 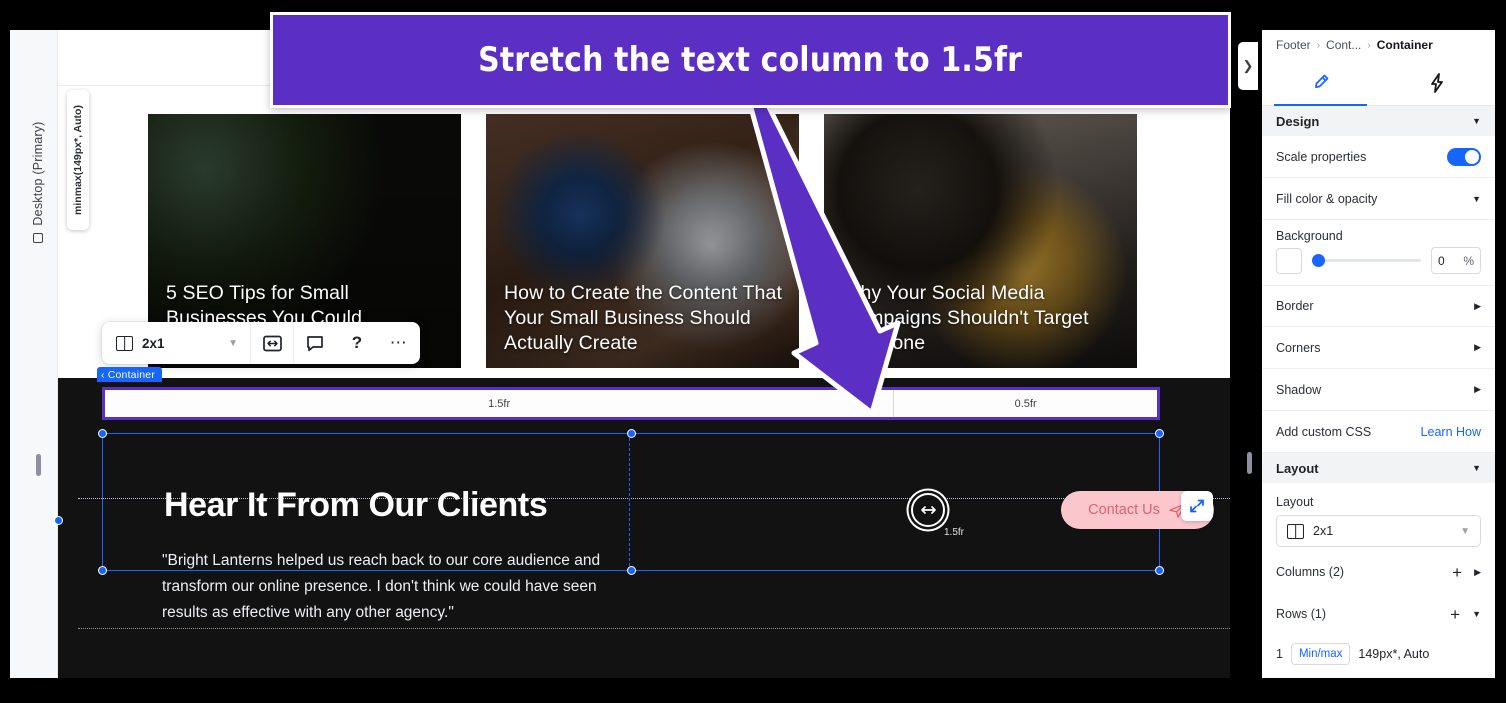 I want to click on breadcrumb-current: Container, so click(x=1404, y=45).